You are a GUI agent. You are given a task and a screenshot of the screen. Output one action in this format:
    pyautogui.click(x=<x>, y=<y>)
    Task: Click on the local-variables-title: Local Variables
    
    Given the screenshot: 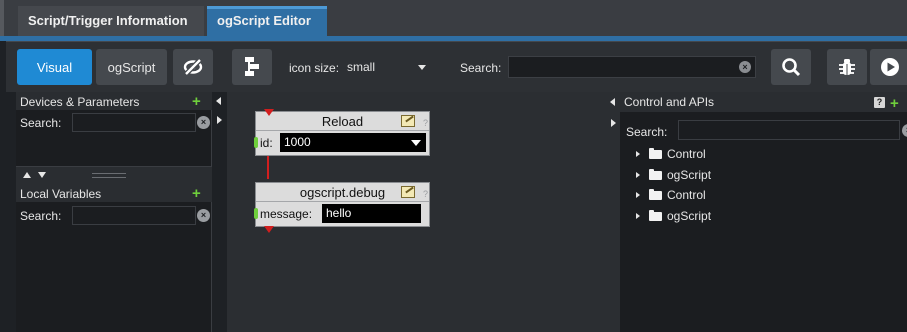 What is the action you would take?
    pyautogui.click(x=61, y=194)
    